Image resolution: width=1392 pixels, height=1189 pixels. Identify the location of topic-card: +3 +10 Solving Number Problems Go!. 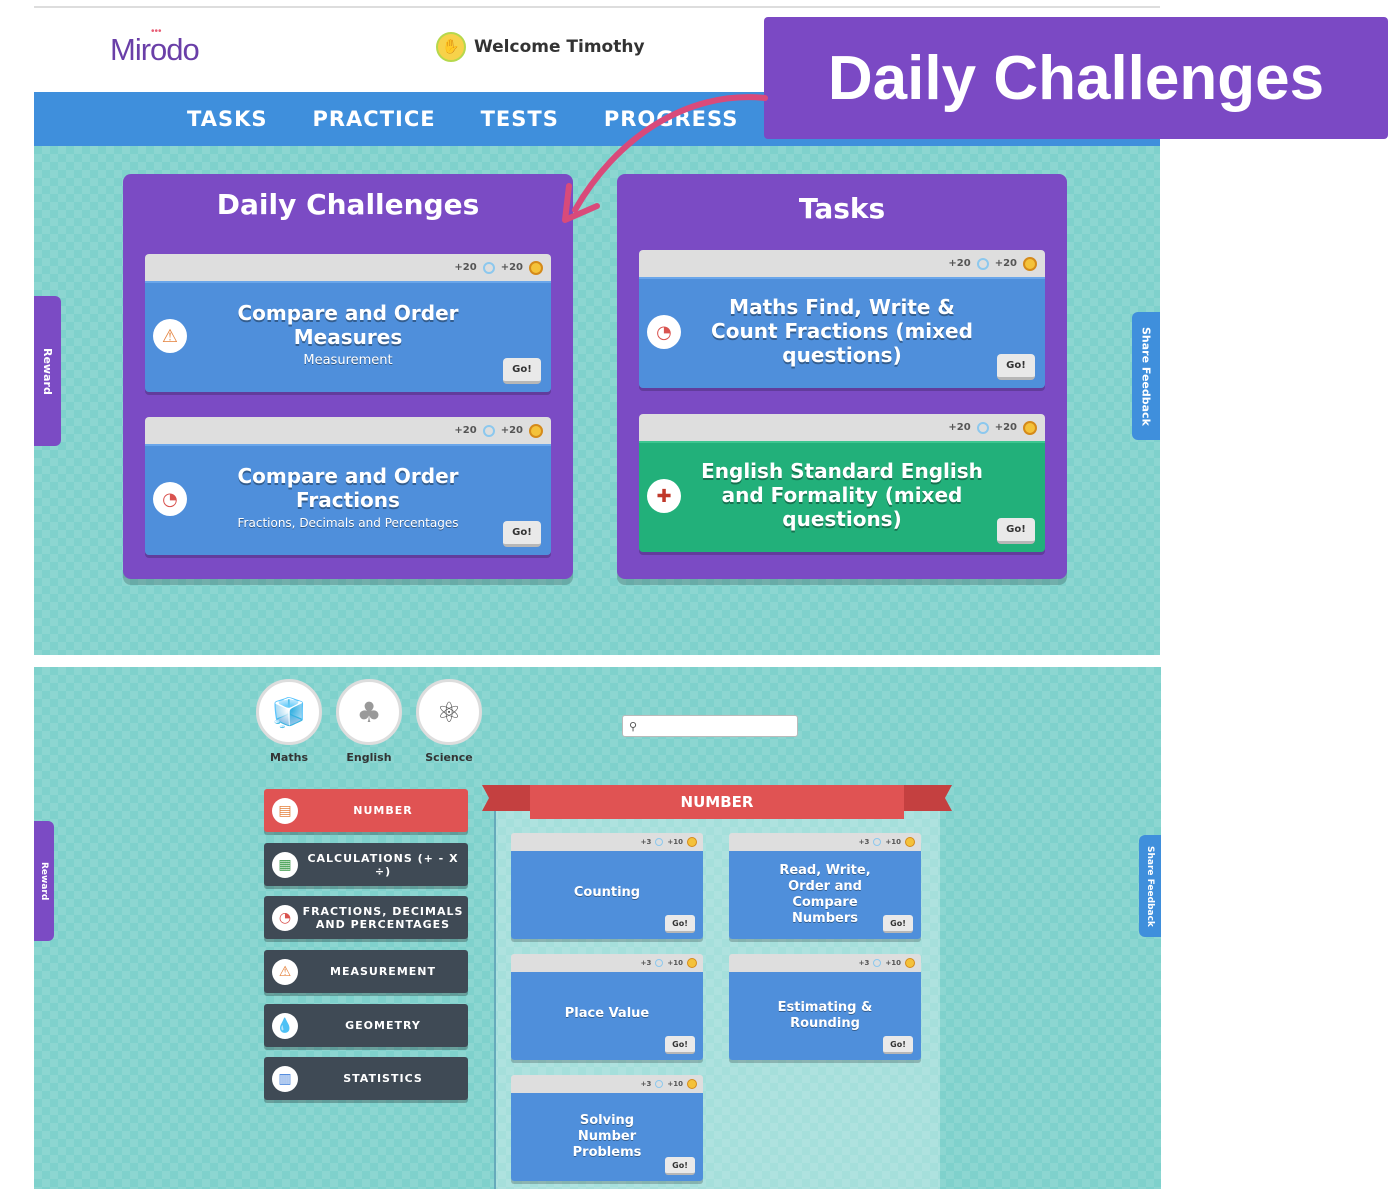
(607, 1128).